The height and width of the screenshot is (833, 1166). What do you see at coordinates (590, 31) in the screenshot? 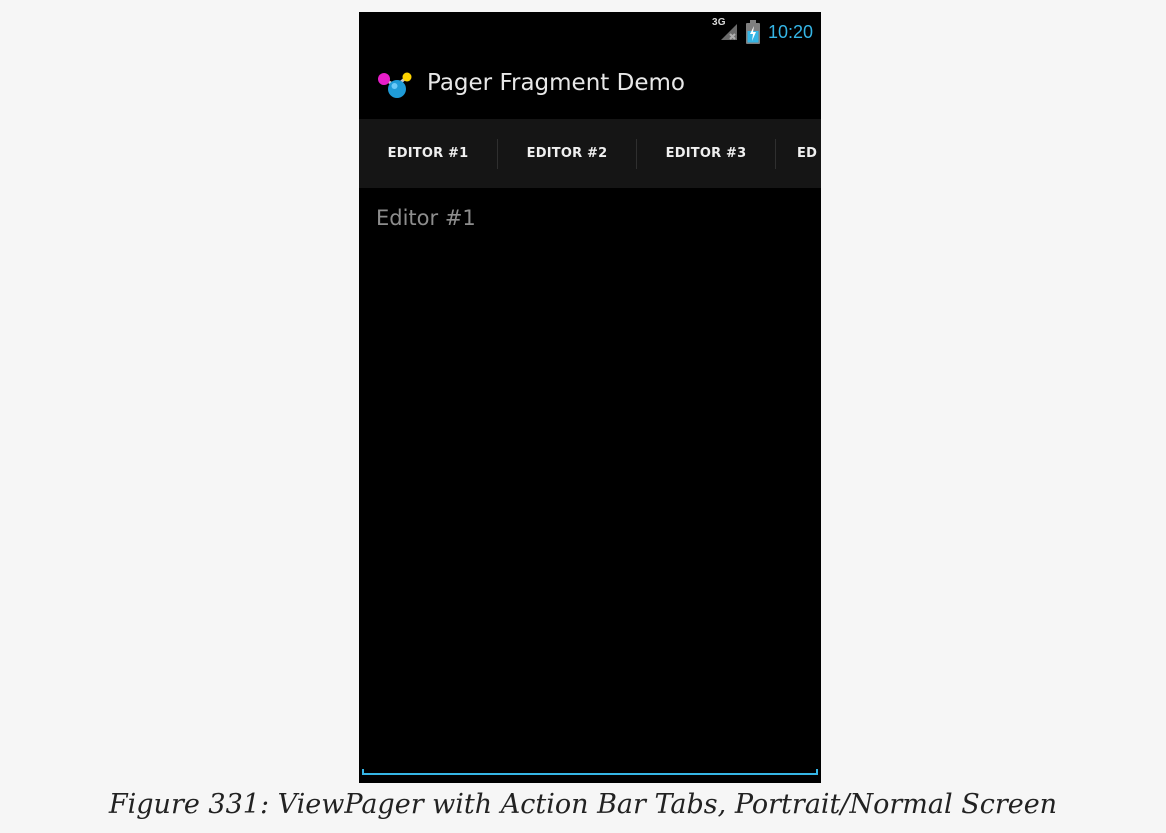
I see `status-bar: 3G 10:20` at bounding box center [590, 31].